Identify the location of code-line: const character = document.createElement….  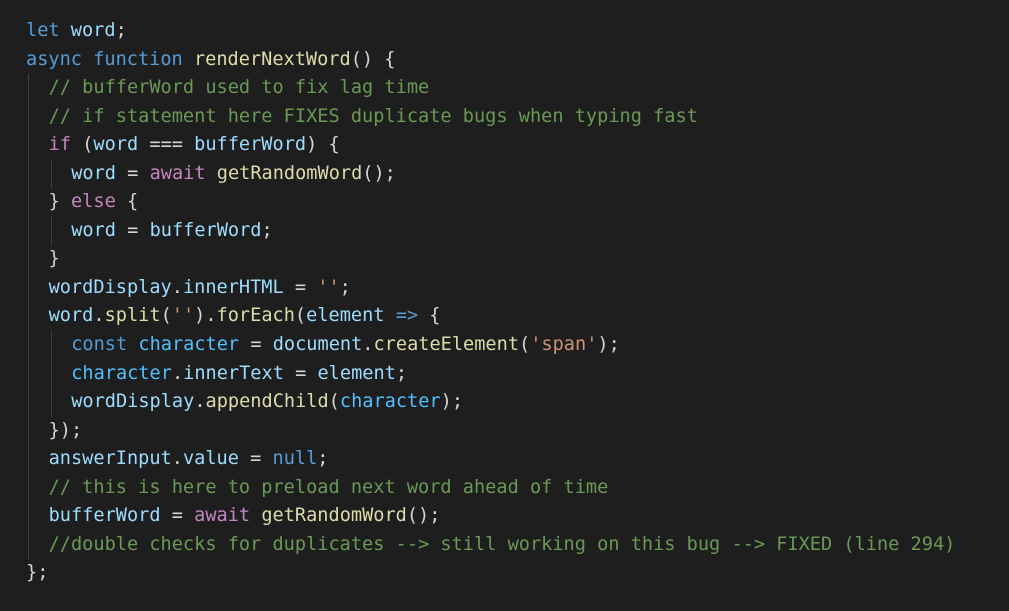
(490, 345).